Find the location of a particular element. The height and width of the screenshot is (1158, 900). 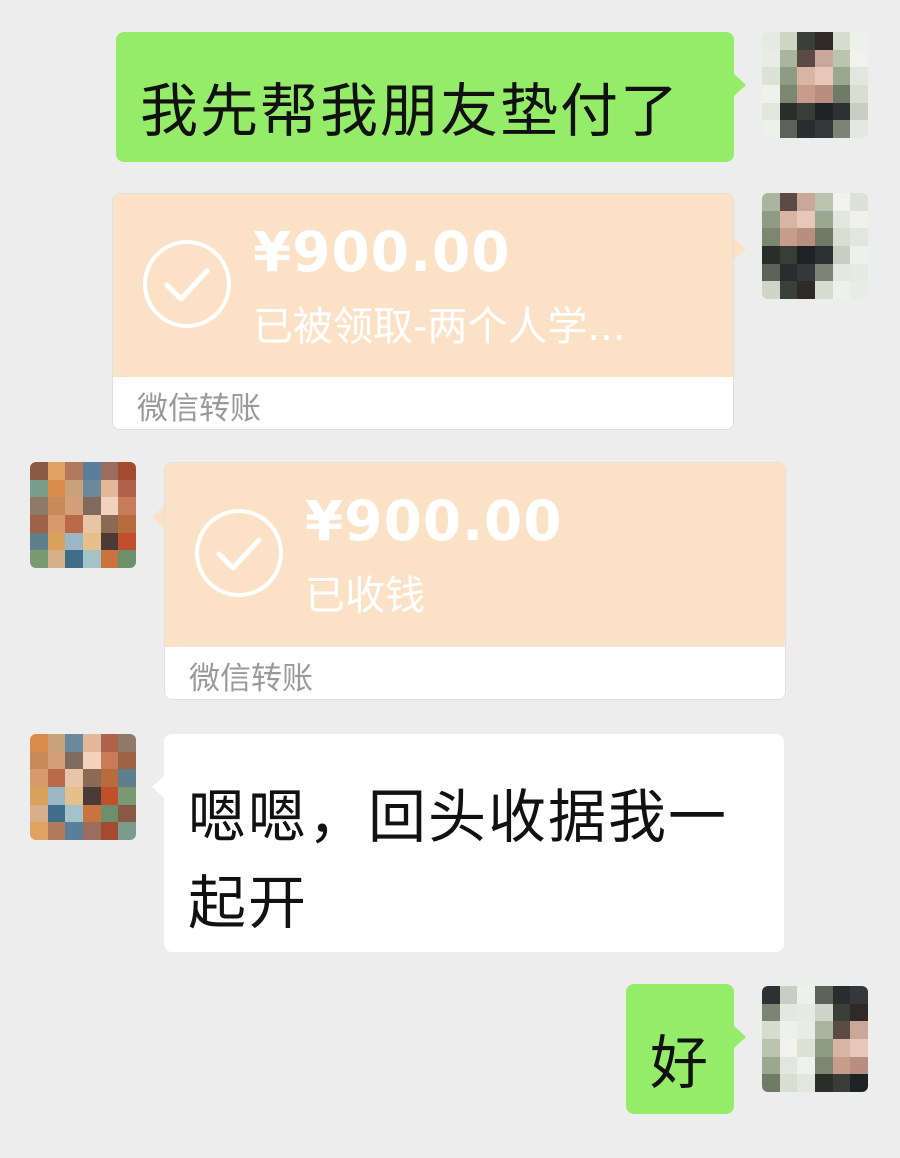

transfer-card-outgoing: ¥900.00 已被领取-两个人学... 微信转账 is located at coordinates (423, 311).